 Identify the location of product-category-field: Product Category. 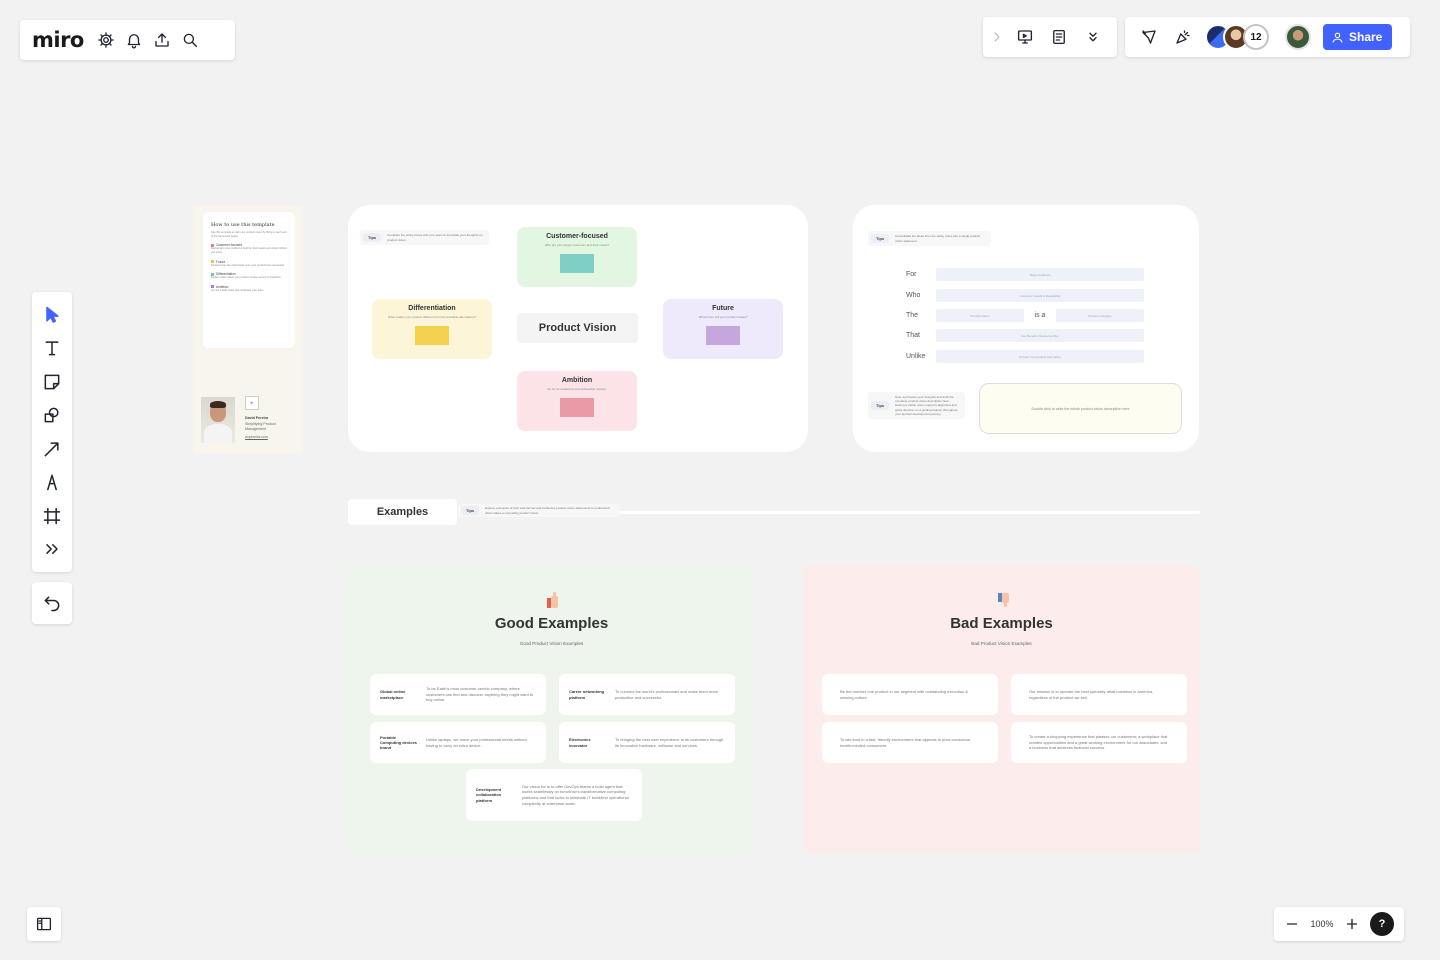
(1100, 315).